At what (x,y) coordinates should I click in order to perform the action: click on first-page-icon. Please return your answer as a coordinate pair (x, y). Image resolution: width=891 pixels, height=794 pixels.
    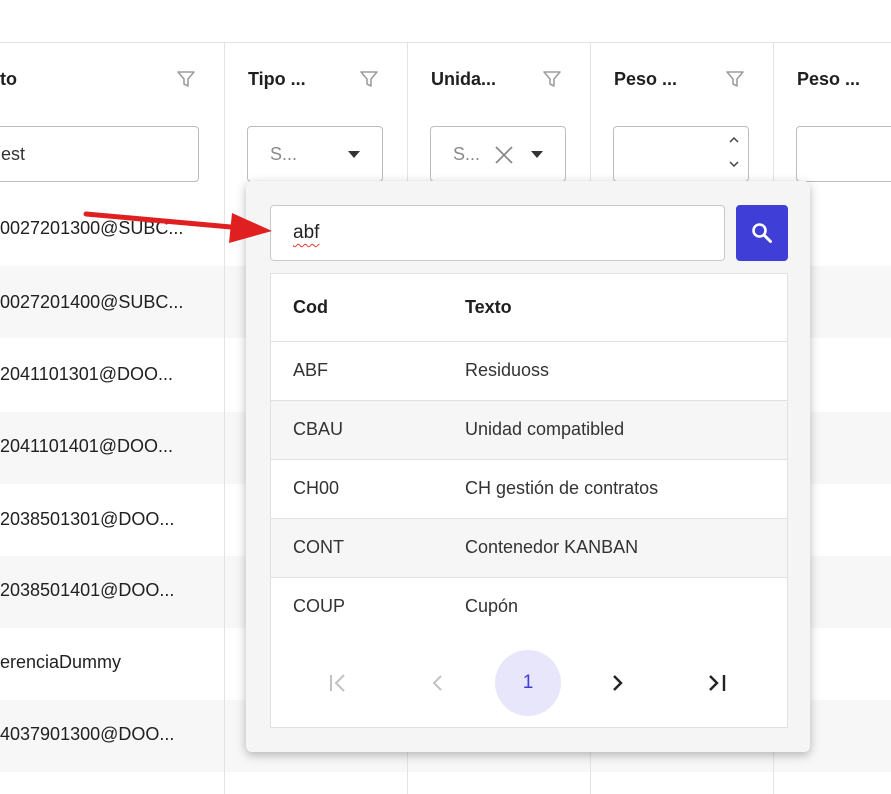
    Looking at the image, I should click on (337, 683).